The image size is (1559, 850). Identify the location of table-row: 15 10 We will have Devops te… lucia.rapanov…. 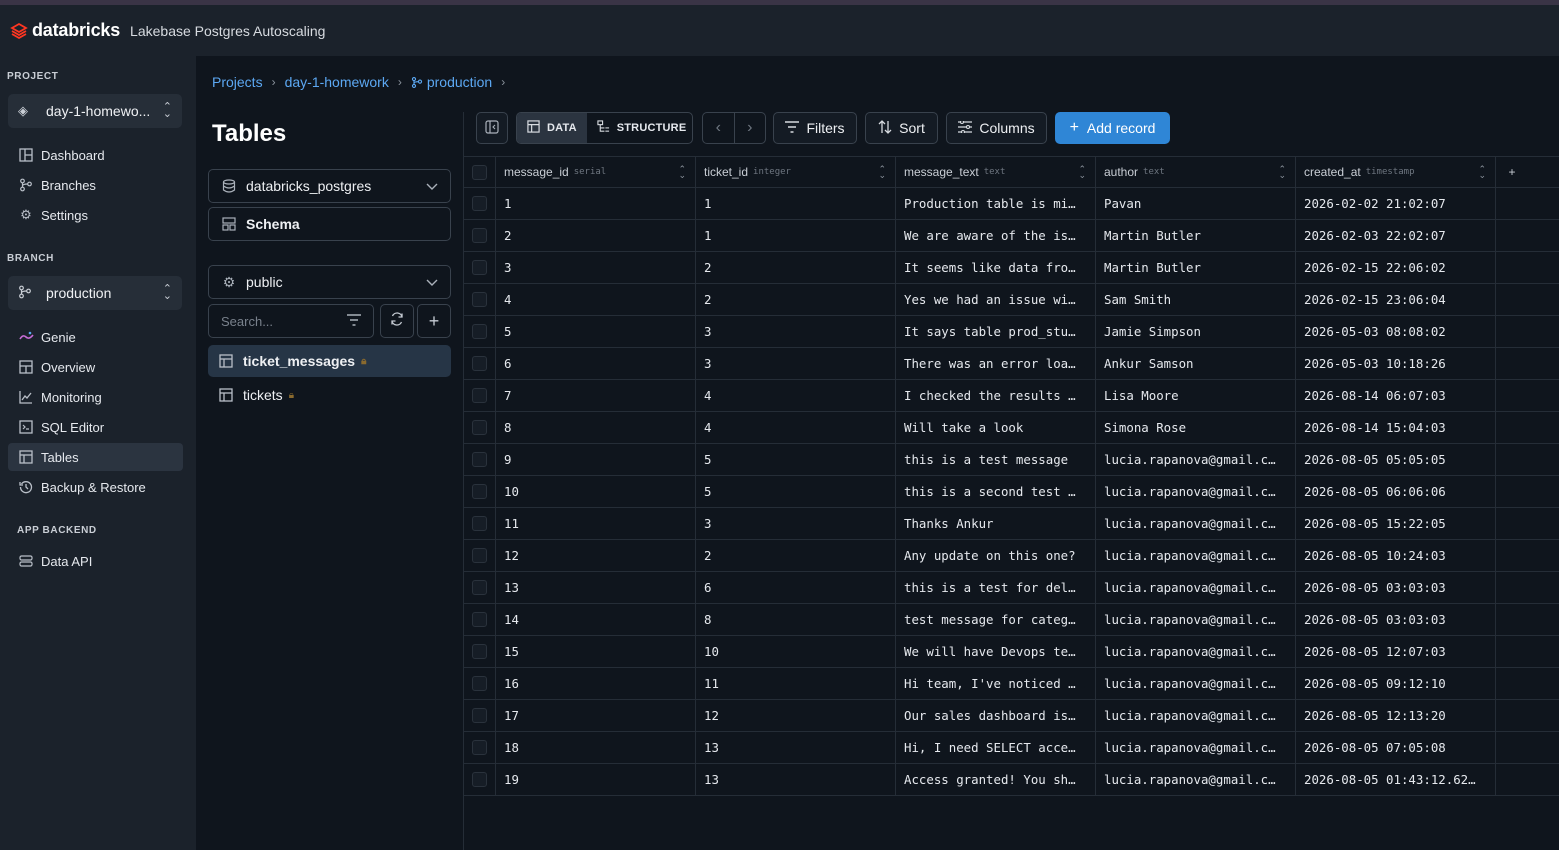
(1011, 652).